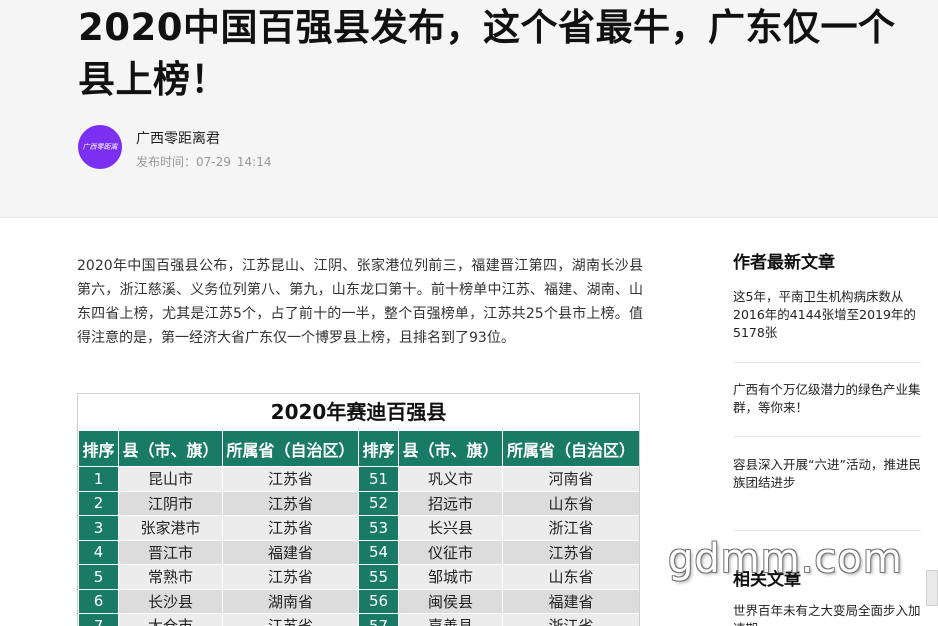 Image resolution: width=938 pixels, height=626 pixels. What do you see at coordinates (450, 503) in the screenshot?
I see `table-cell: 招远市` at bounding box center [450, 503].